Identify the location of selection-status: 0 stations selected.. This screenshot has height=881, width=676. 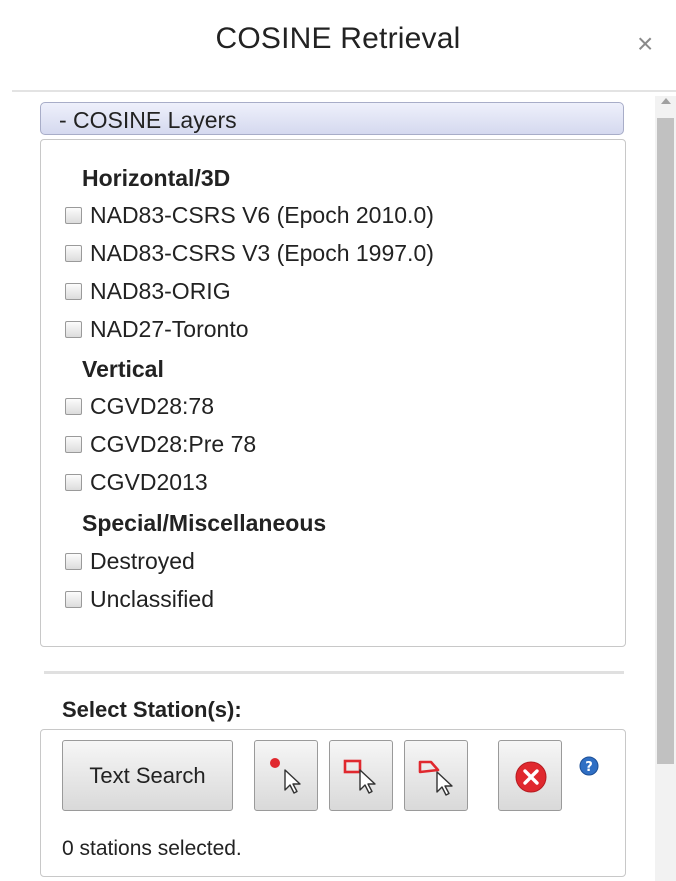
(152, 848).